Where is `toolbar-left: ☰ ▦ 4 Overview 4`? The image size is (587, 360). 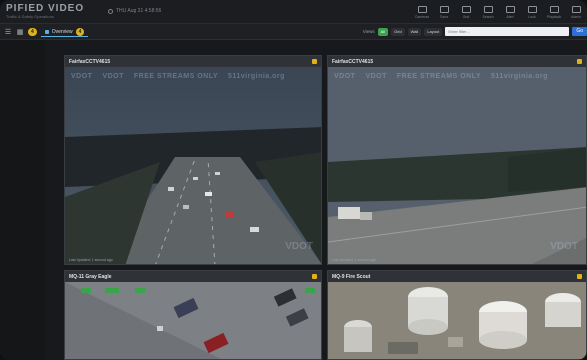 toolbar-left: ☰ ▦ 4 Overview 4 is located at coordinates (46, 32).